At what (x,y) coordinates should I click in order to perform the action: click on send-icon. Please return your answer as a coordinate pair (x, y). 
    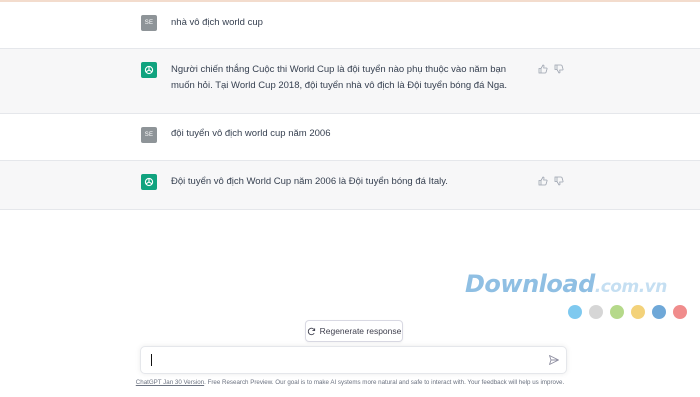
    Looking at the image, I should click on (554, 360).